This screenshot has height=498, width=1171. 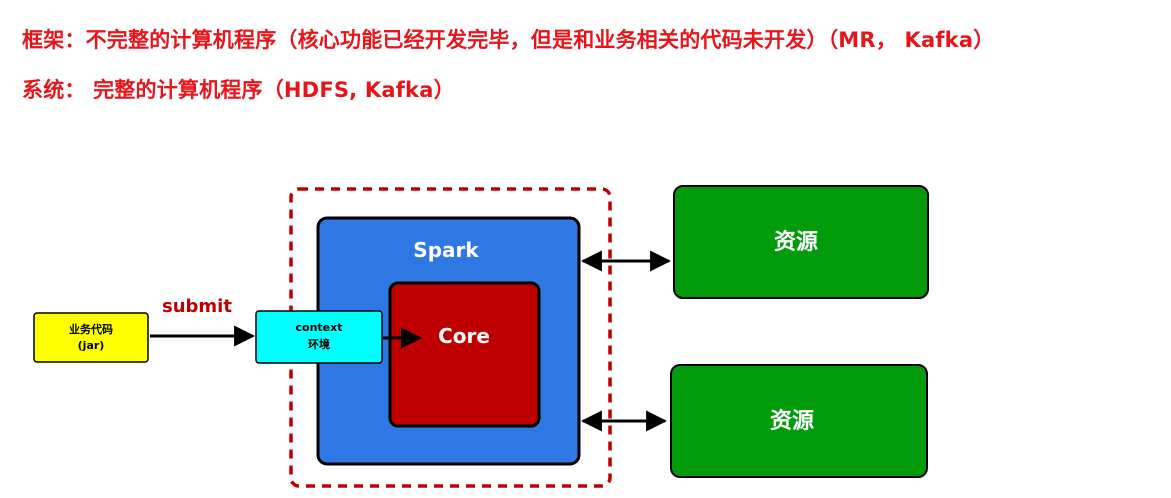 I want to click on submit-label: submit, so click(x=197, y=306).